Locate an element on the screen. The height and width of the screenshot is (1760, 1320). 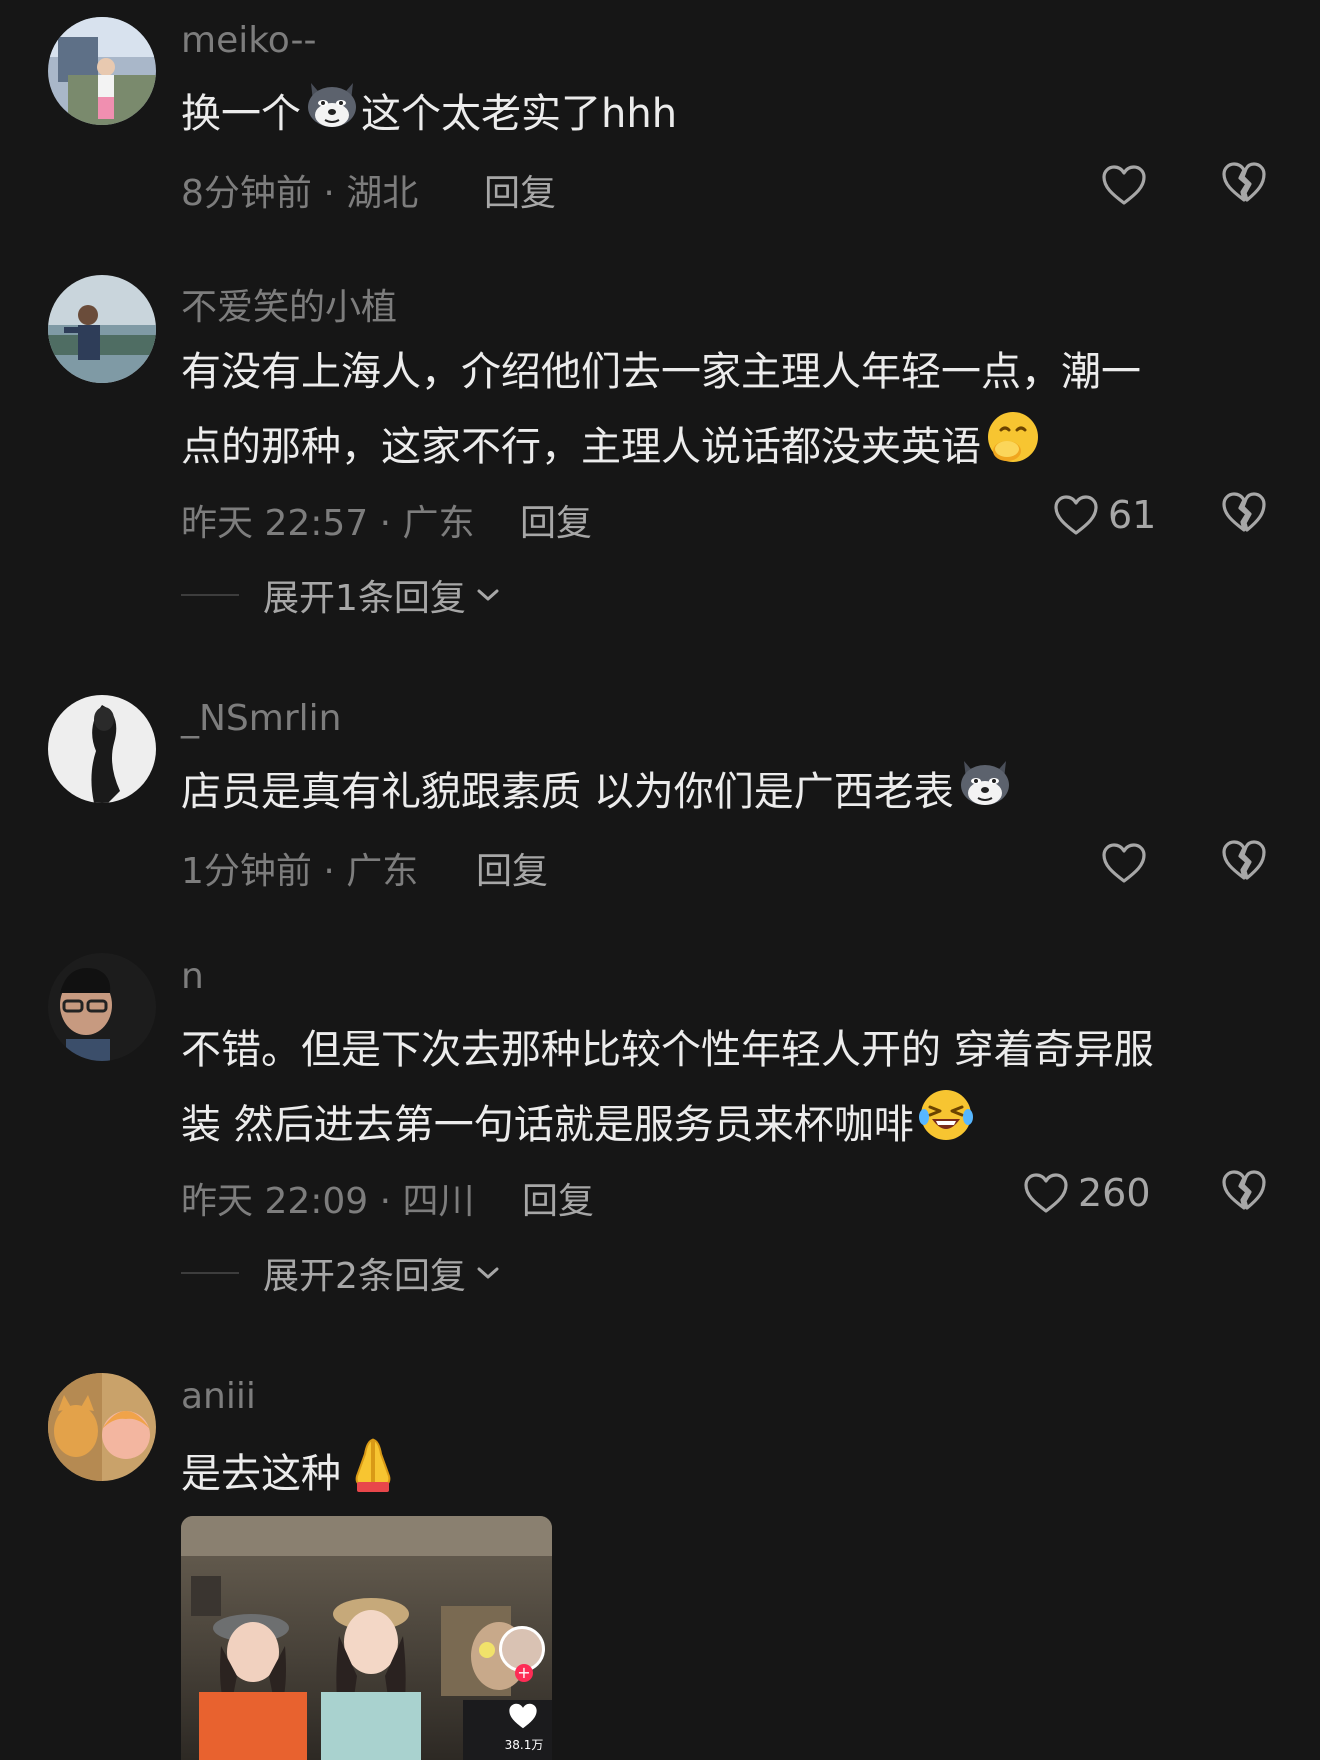
username: aniii is located at coordinates (218, 1396).